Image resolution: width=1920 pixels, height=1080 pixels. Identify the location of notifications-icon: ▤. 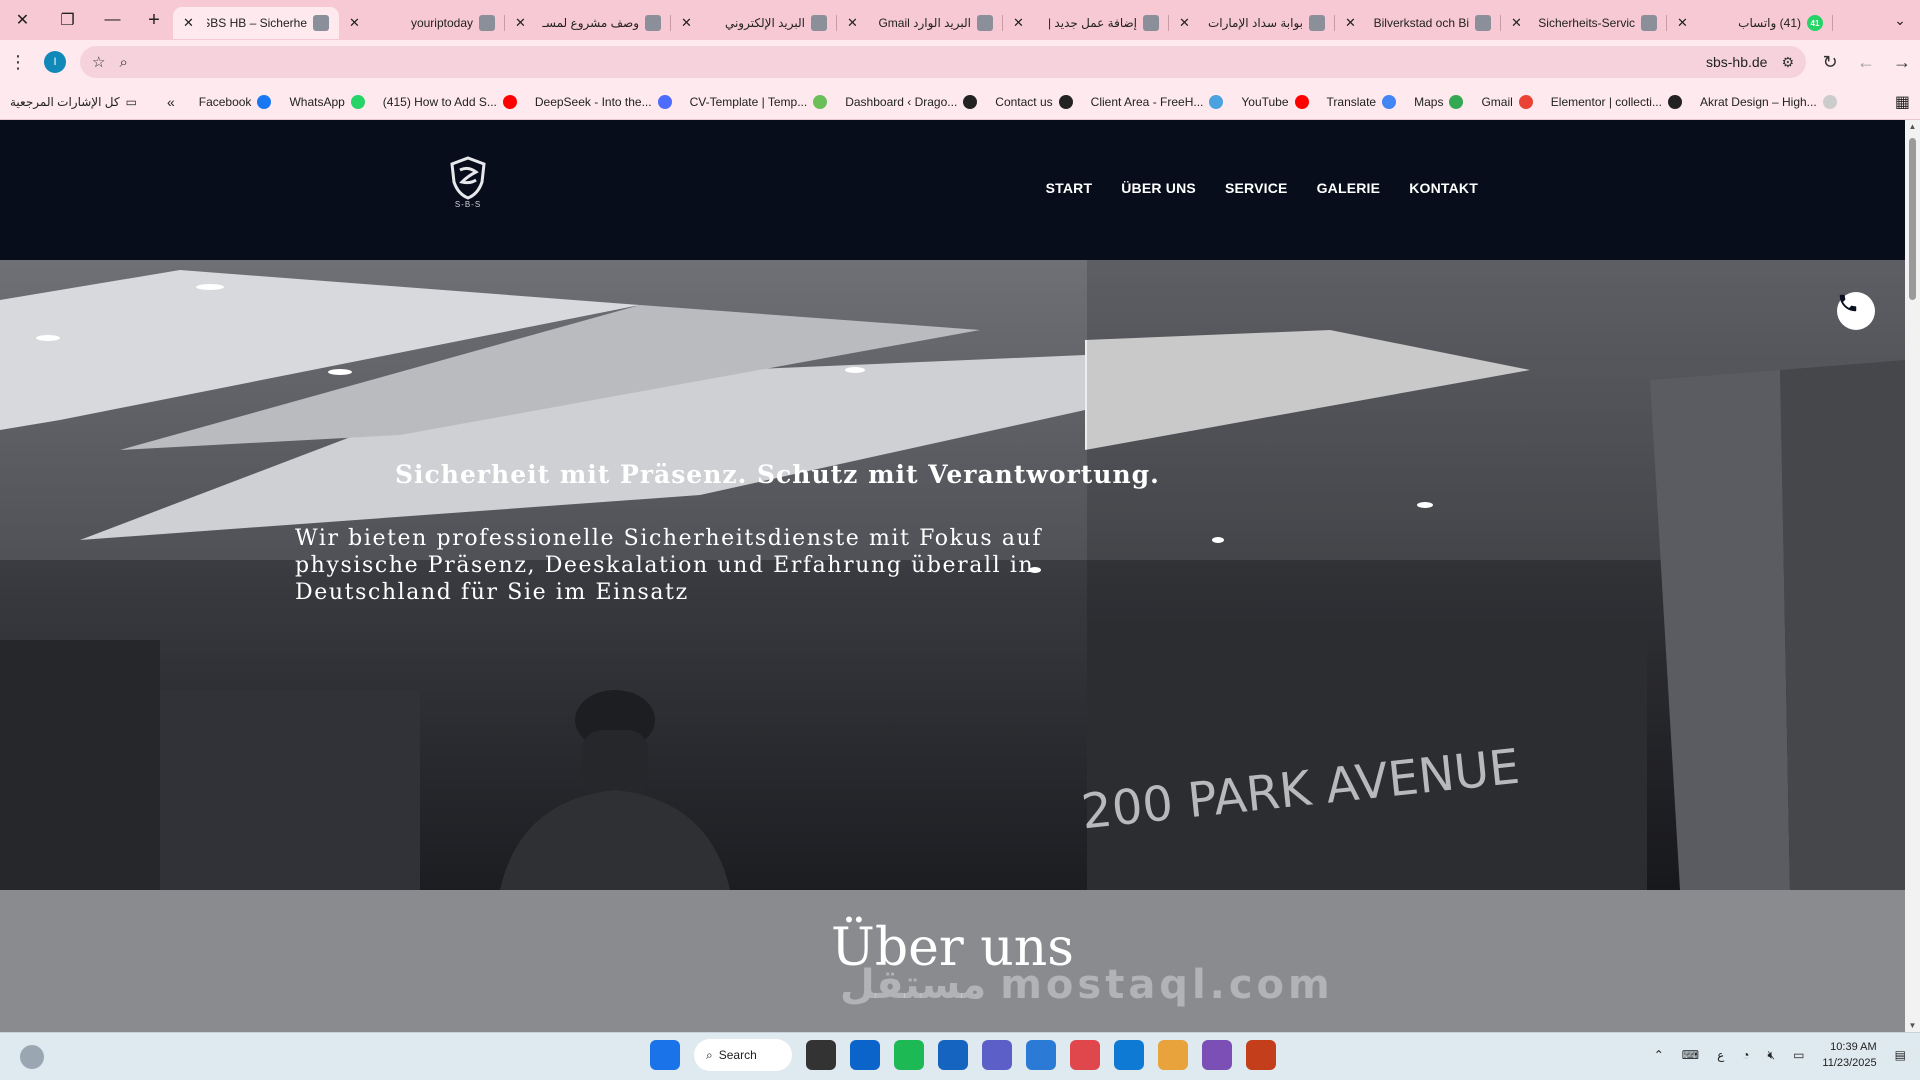
(1900, 1055).